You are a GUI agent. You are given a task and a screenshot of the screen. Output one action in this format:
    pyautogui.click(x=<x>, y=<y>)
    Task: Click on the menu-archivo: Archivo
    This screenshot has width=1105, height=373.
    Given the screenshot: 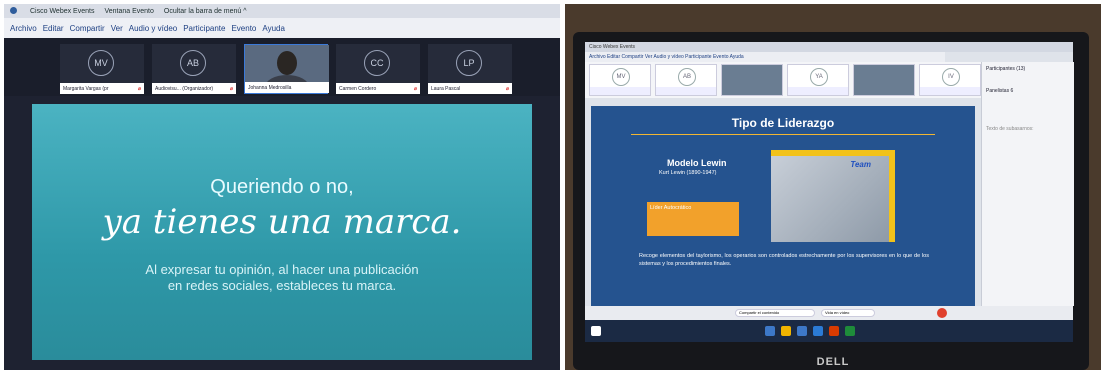 What is the action you would take?
    pyautogui.click(x=23, y=28)
    